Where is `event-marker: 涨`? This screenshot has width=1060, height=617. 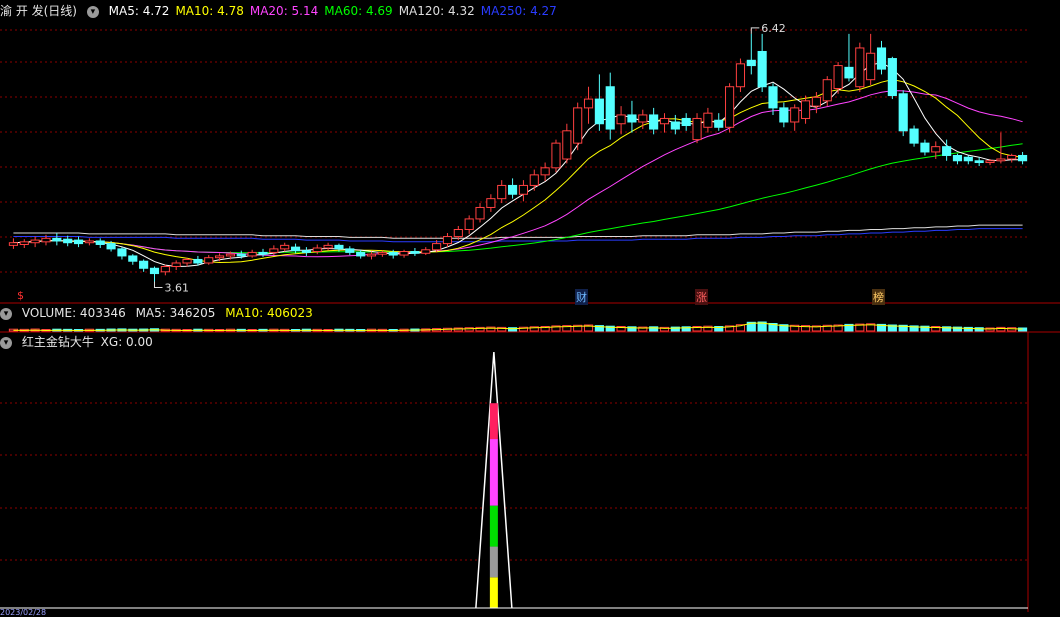 event-marker: 涨 is located at coordinates (701, 297).